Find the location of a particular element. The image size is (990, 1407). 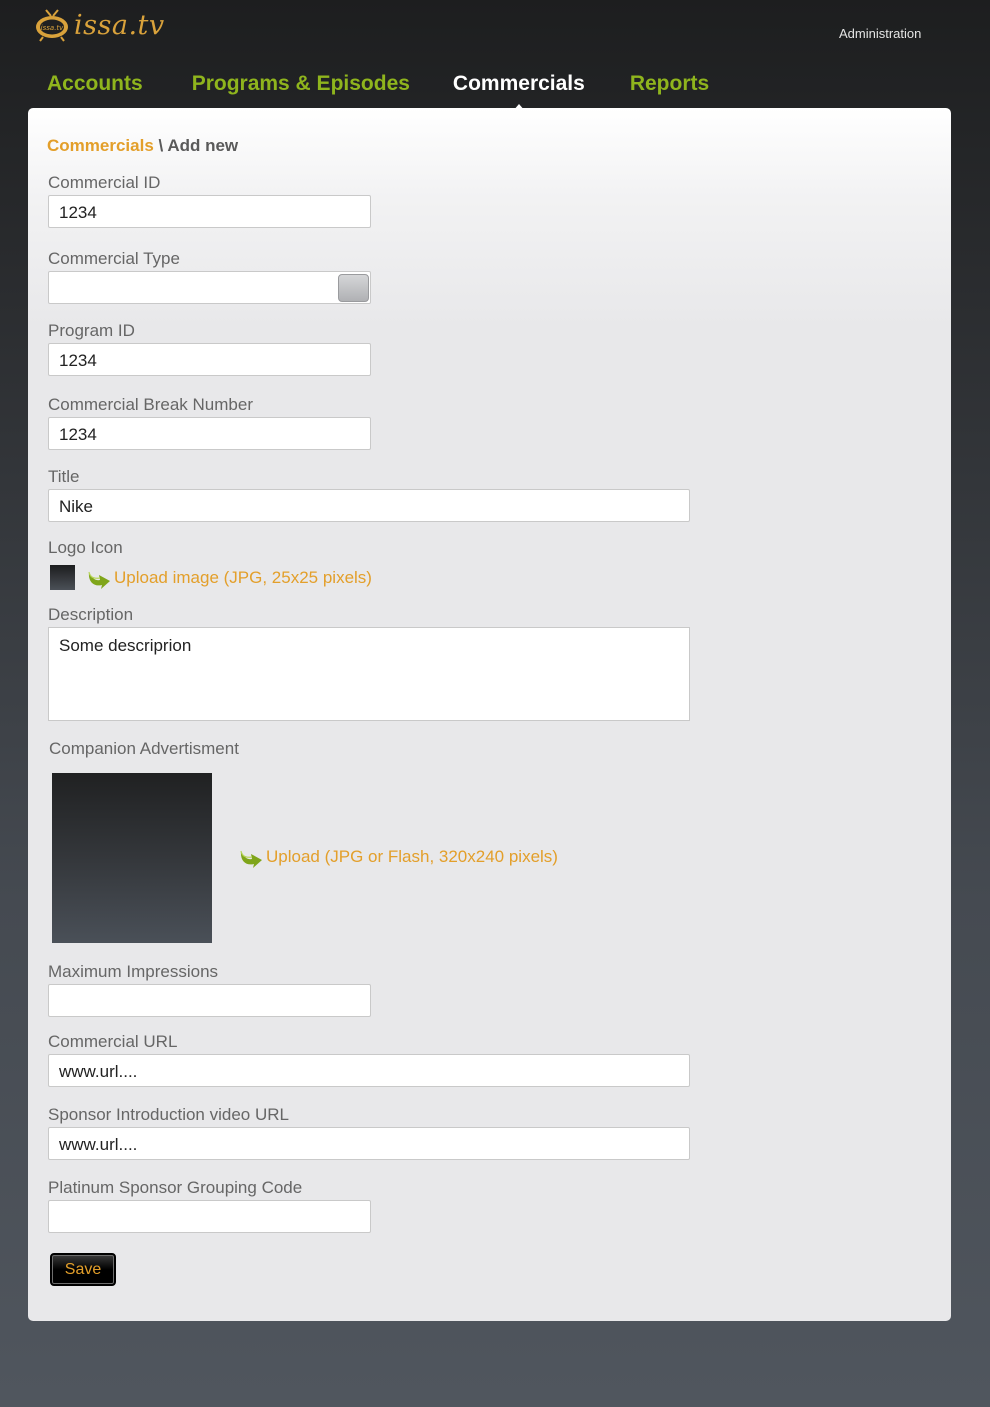

breadcrumb-commercials-link: Commercials is located at coordinates (100, 145).